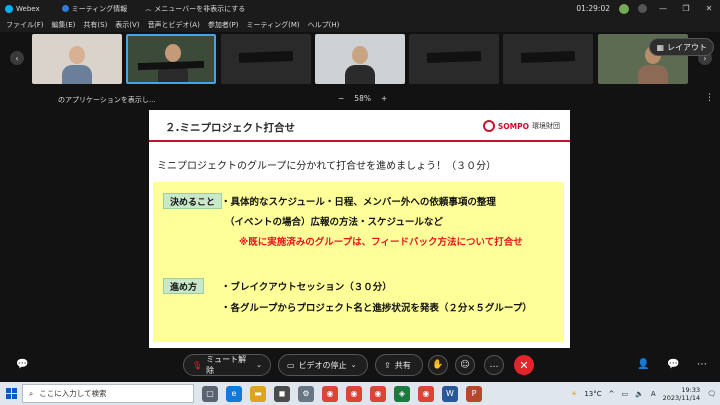 The image size is (720, 405). I want to click on file-explorer-icon: ▬, so click(258, 393).